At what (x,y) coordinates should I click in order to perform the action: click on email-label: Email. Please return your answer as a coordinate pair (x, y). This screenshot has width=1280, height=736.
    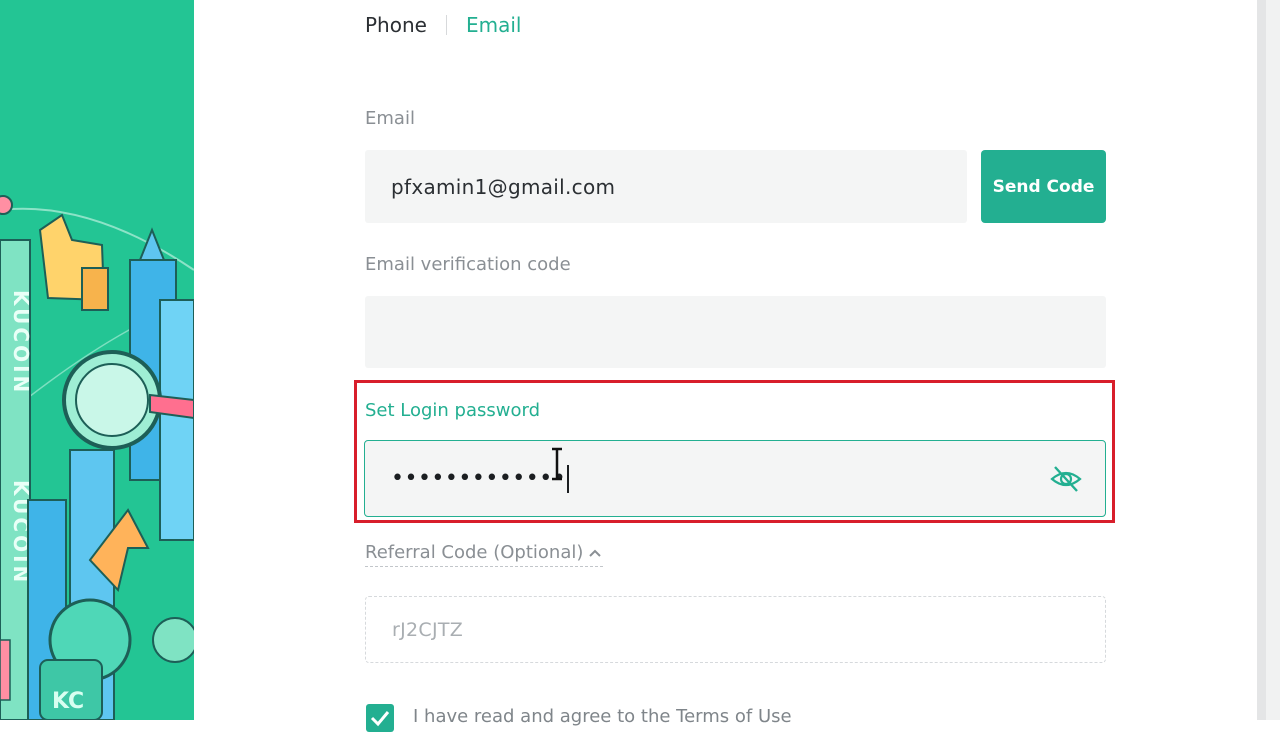
    Looking at the image, I should click on (390, 118).